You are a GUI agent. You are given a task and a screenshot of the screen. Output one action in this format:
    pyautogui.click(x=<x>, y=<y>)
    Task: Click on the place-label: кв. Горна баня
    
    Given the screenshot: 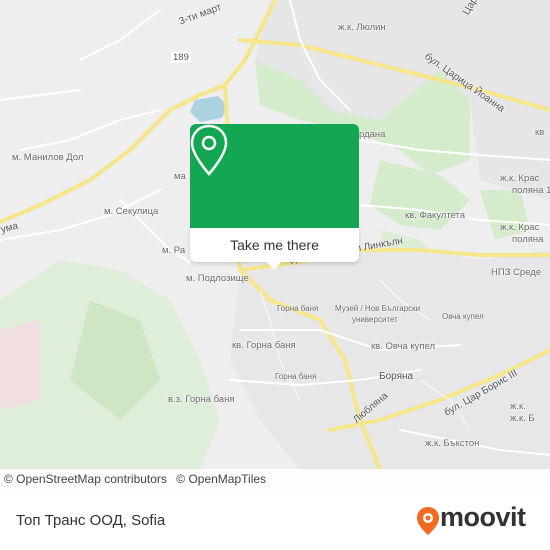 What is the action you would take?
    pyautogui.click(x=264, y=345)
    